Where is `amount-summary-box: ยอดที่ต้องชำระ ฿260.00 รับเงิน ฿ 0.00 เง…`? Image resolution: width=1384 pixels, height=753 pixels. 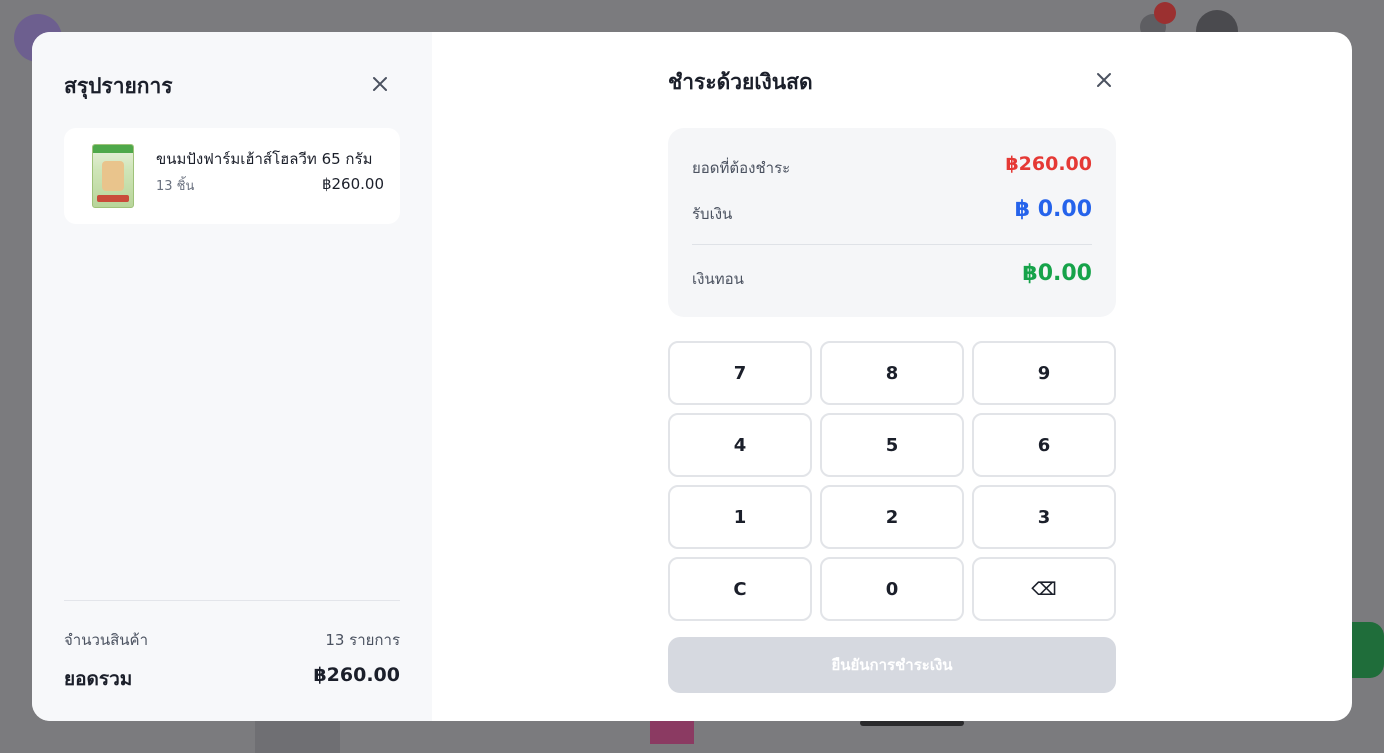
amount-summary-box: ยอดที่ต้องชำระ ฿260.00 รับเงิน ฿ 0.00 เง… is located at coordinates (892, 222).